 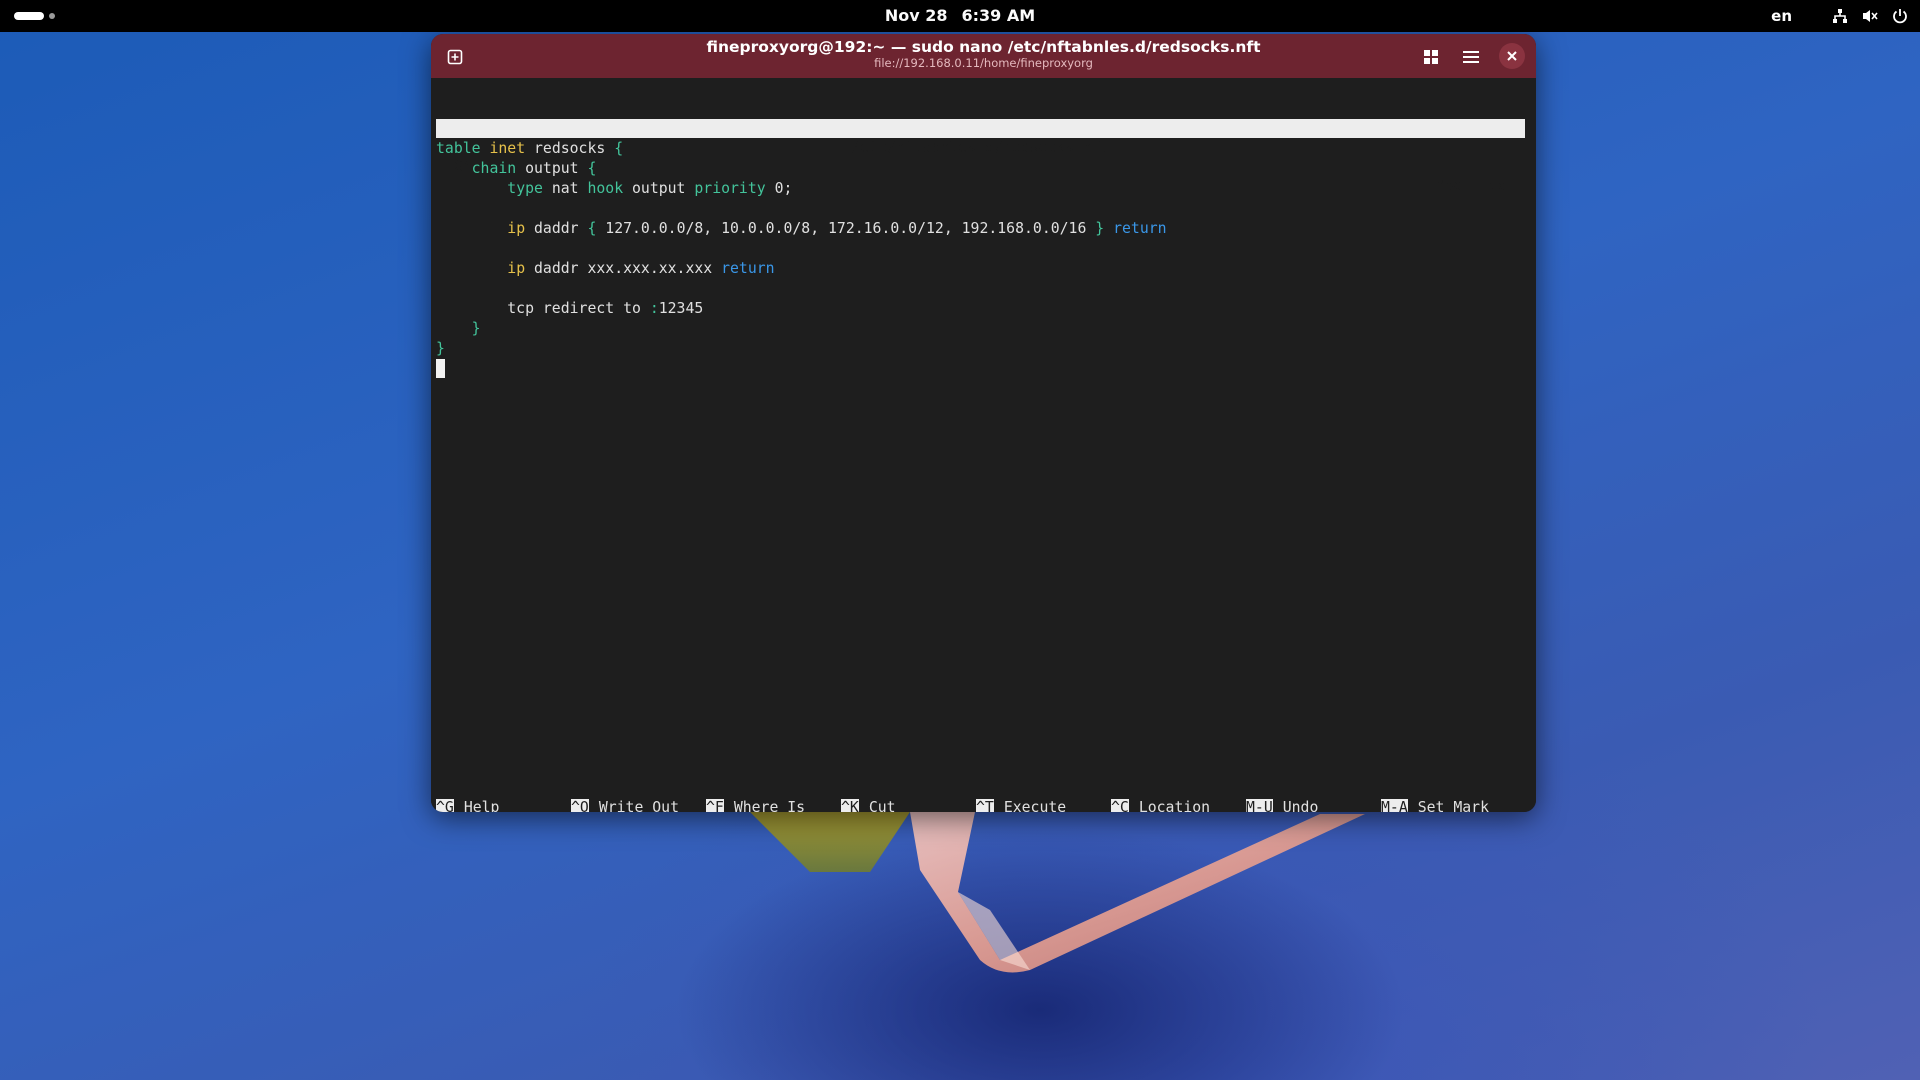 What do you see at coordinates (916, 15) in the screenshot?
I see `clock-date: Nov 28` at bounding box center [916, 15].